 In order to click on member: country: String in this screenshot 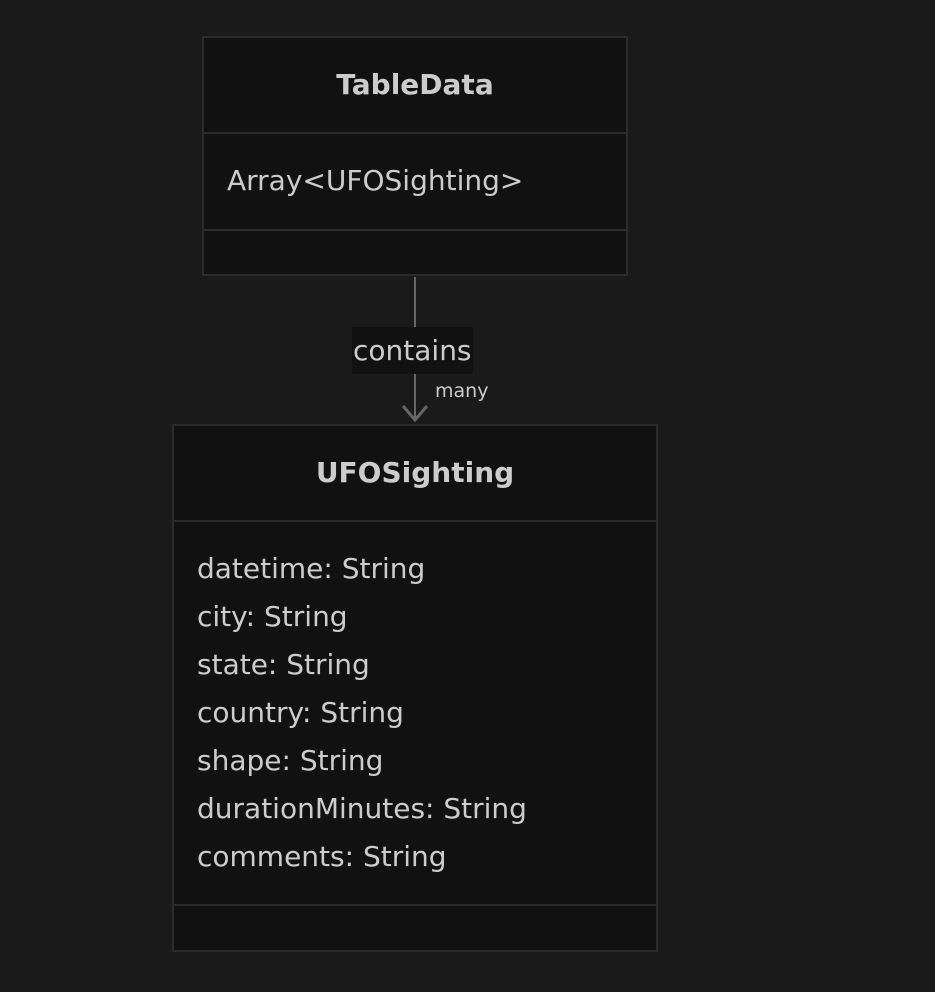, I will do `click(300, 712)`.